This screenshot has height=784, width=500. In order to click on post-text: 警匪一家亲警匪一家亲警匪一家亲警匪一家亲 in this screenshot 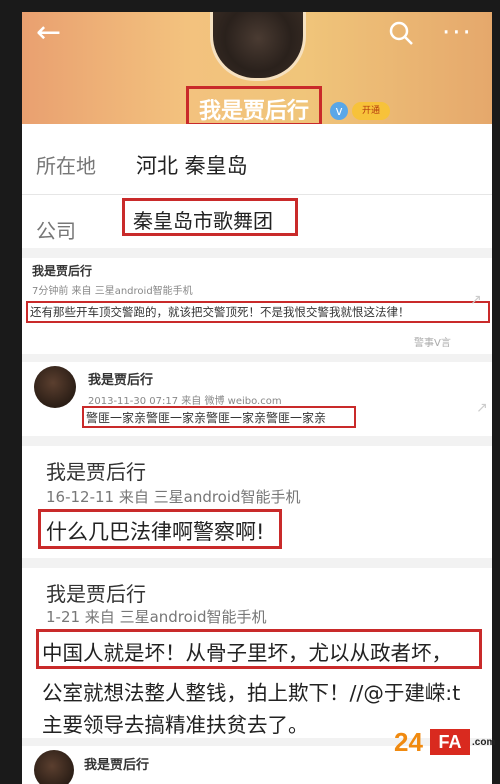, I will do `click(206, 418)`.